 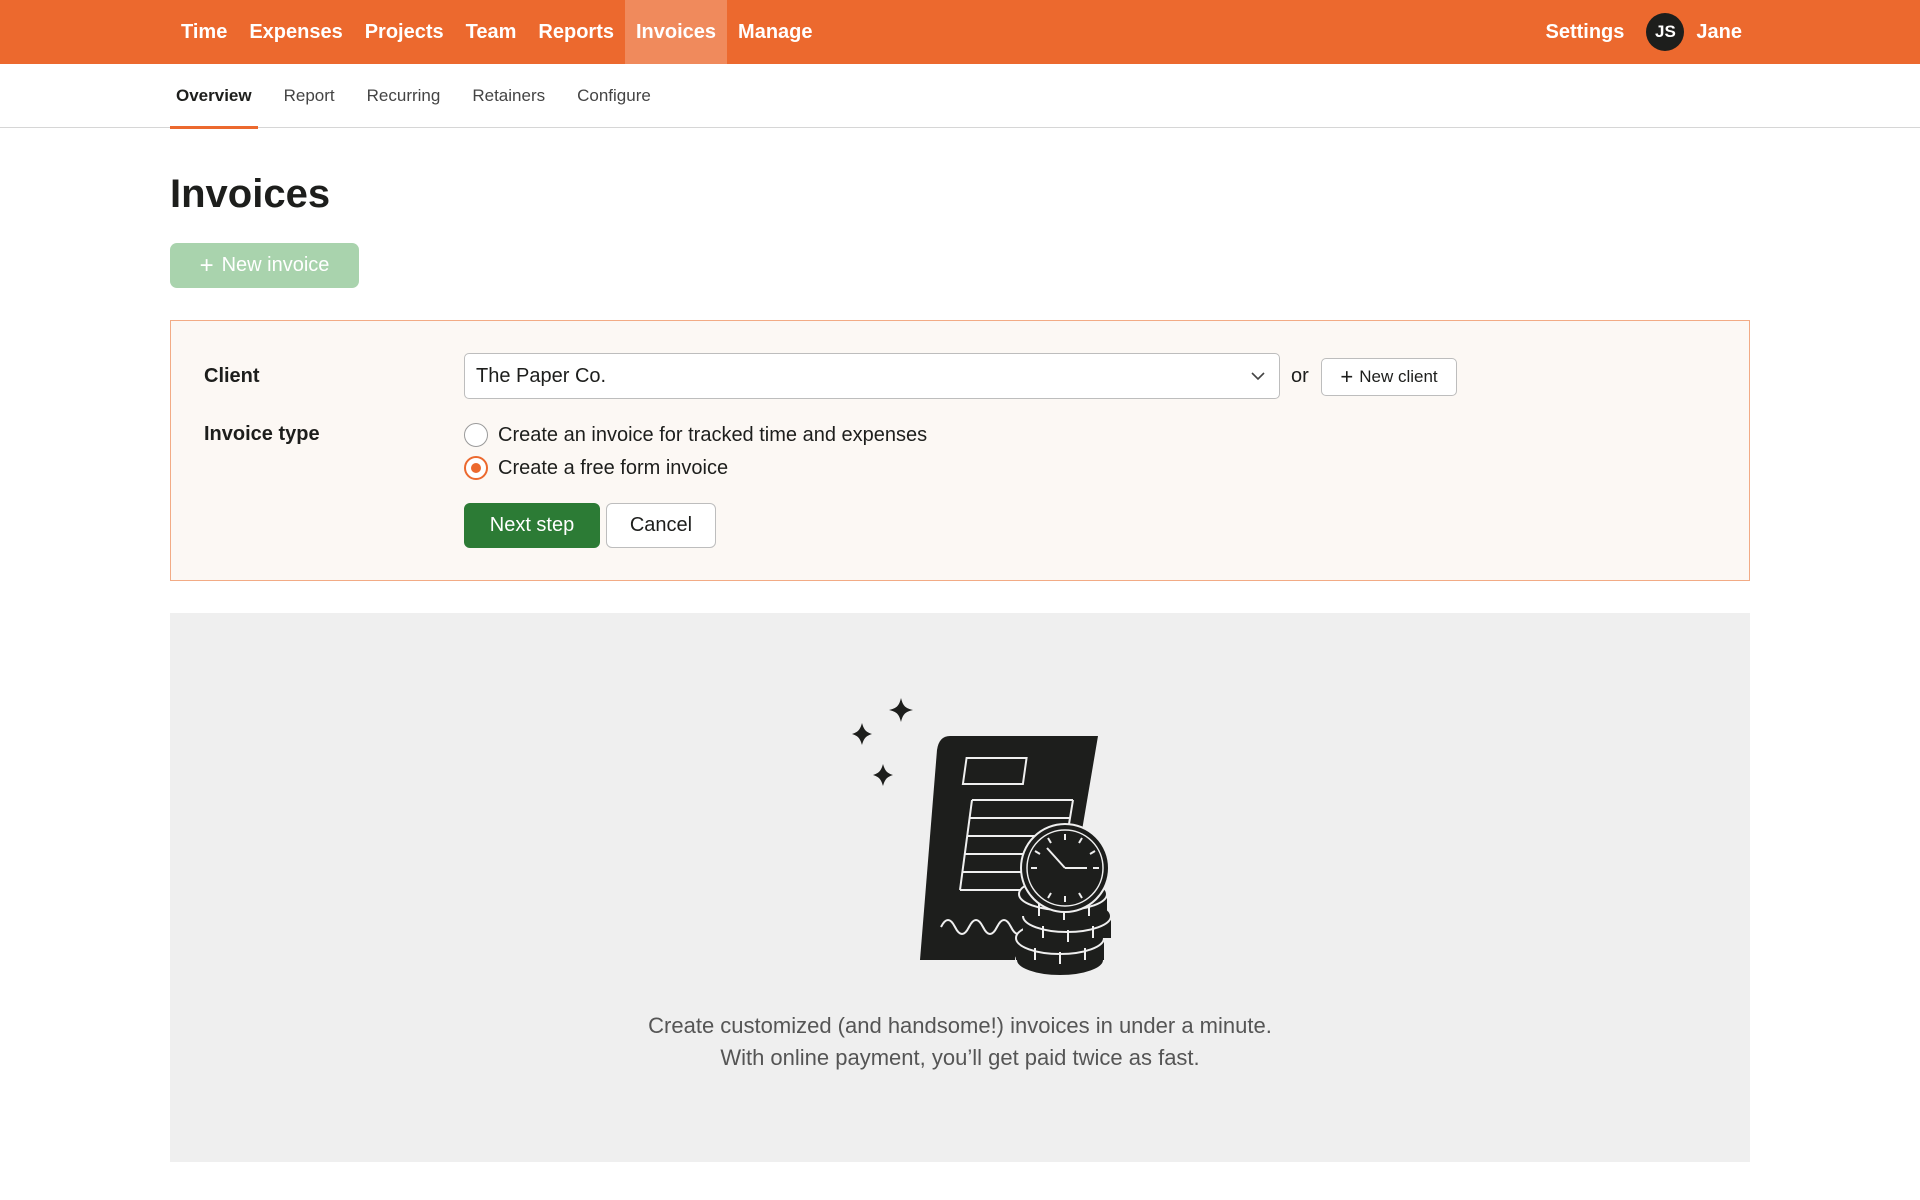 What do you see at coordinates (1585, 32) in the screenshot?
I see `settings-link: Settings` at bounding box center [1585, 32].